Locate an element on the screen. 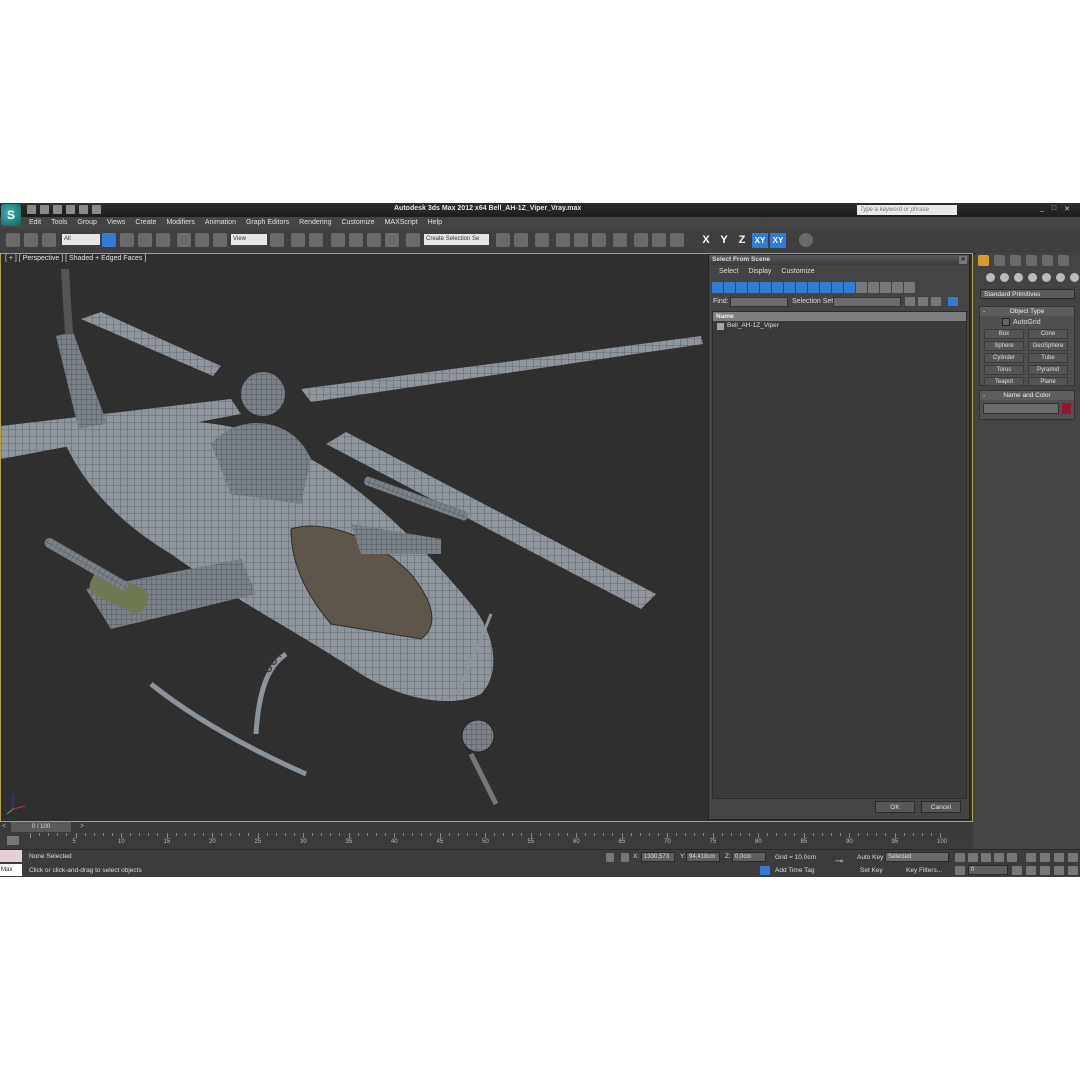 Image resolution: width=1080 pixels, height=1080 pixels. zoom-icon is located at coordinates (1031, 857).